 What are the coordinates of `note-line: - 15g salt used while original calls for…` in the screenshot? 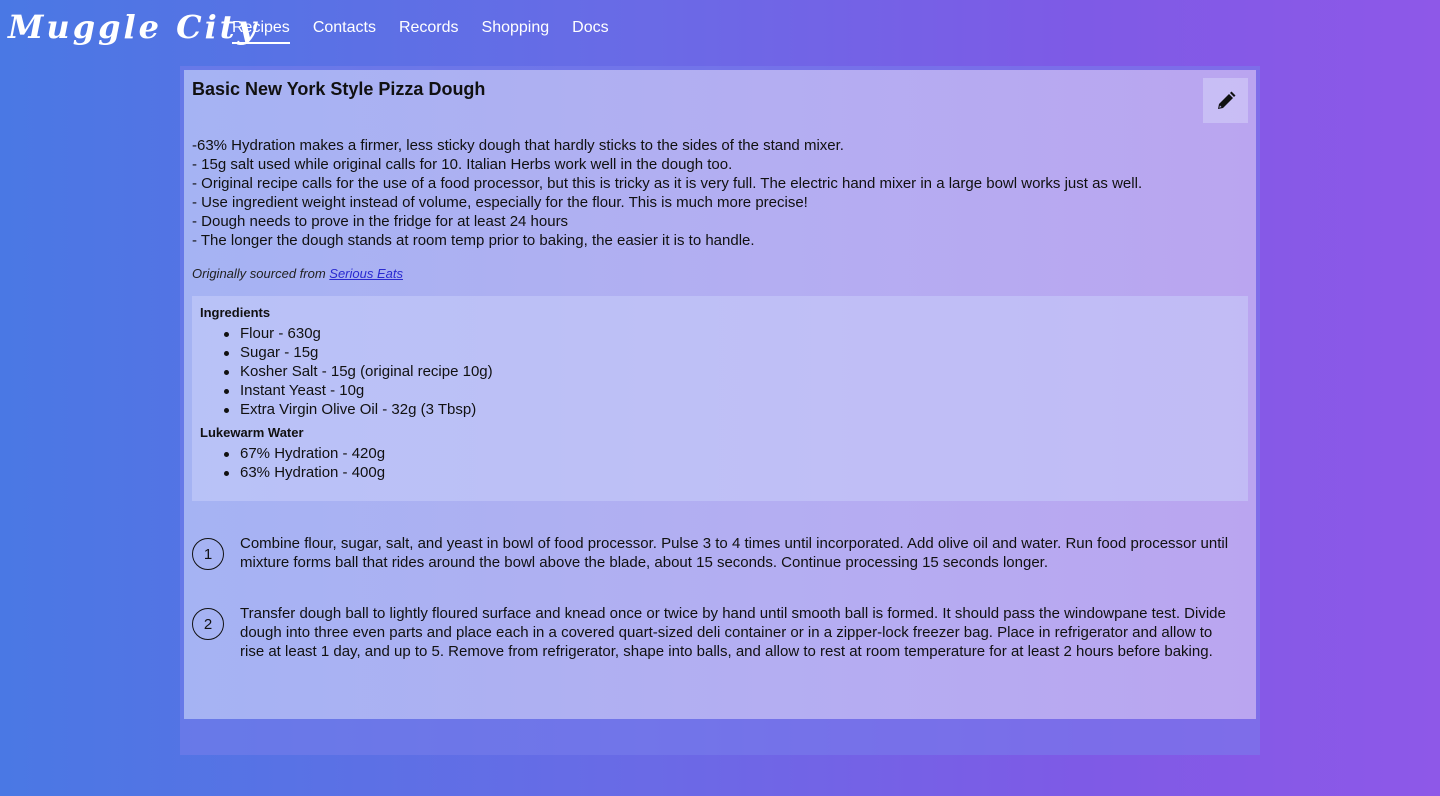 It's located at (462, 164).